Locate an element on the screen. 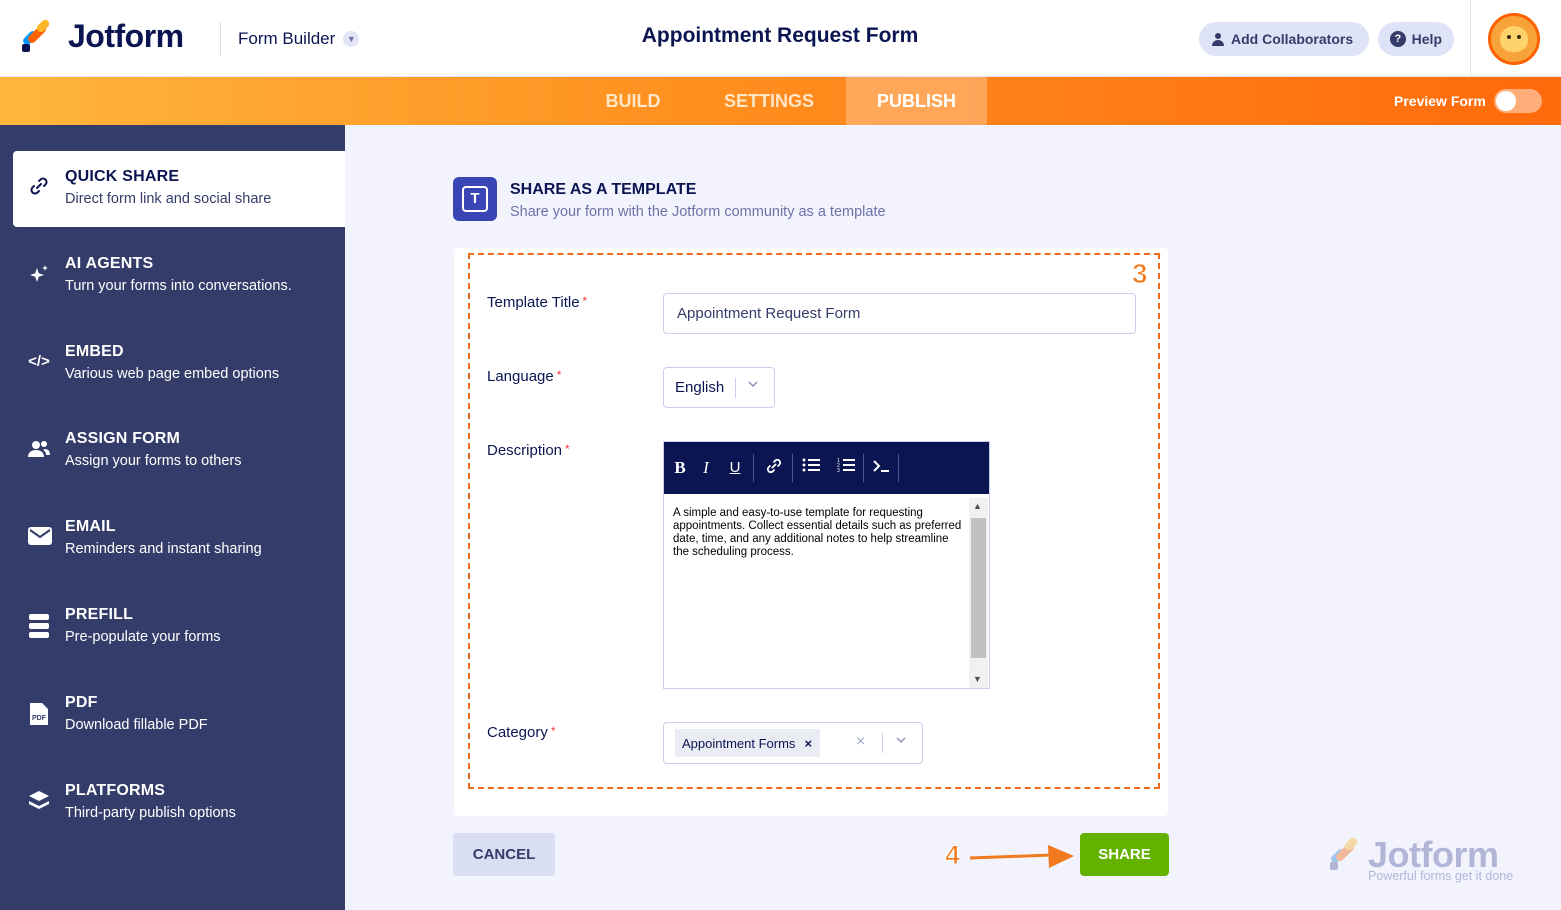  tab-build: BUILD is located at coordinates (633, 101).